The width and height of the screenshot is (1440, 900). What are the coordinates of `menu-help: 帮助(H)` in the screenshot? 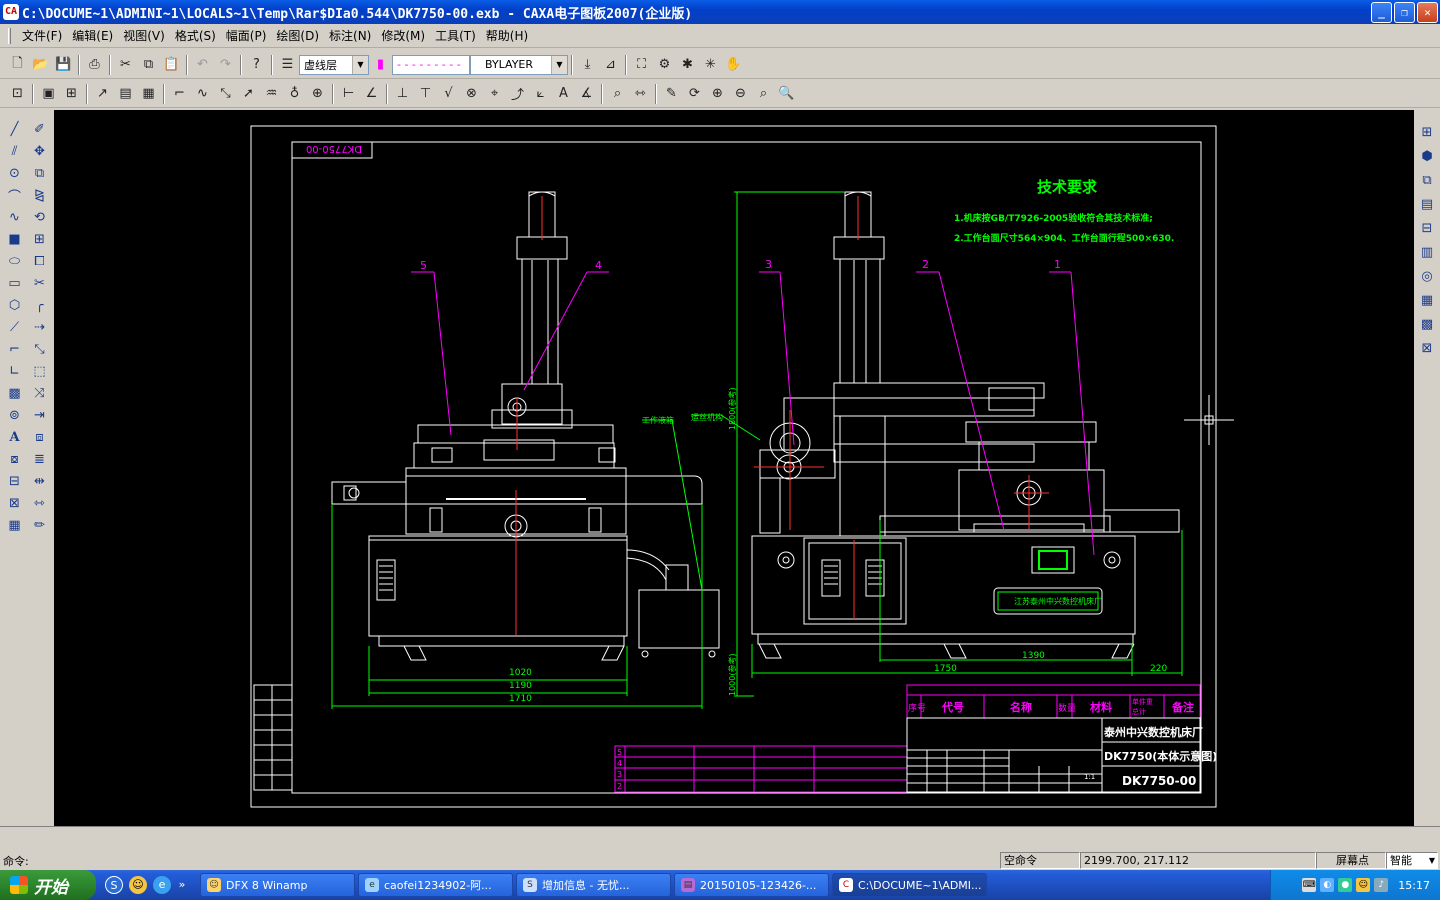 It's located at (507, 36).